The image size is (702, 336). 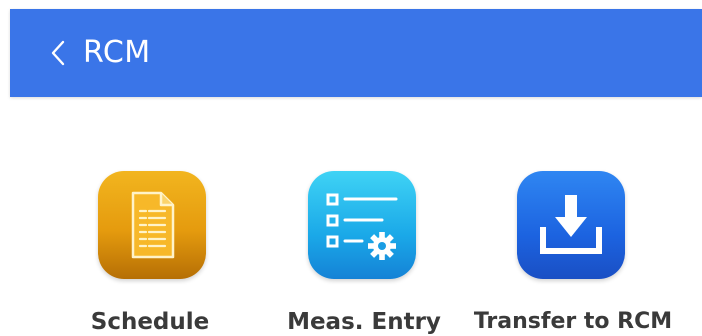 I want to click on back-button, so click(x=58, y=53).